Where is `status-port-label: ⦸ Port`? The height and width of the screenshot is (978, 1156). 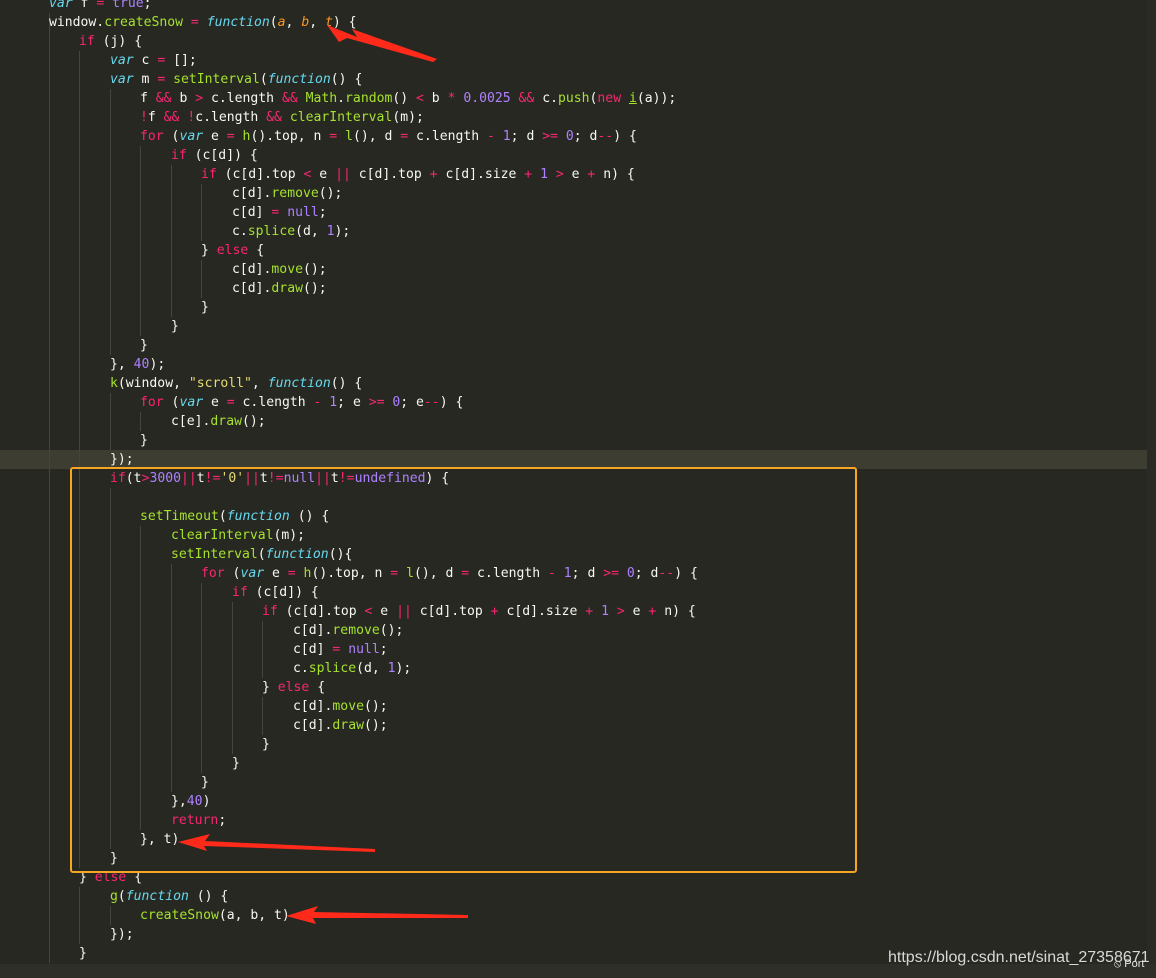 status-port-label: ⦸ Port is located at coordinates (1129, 964).